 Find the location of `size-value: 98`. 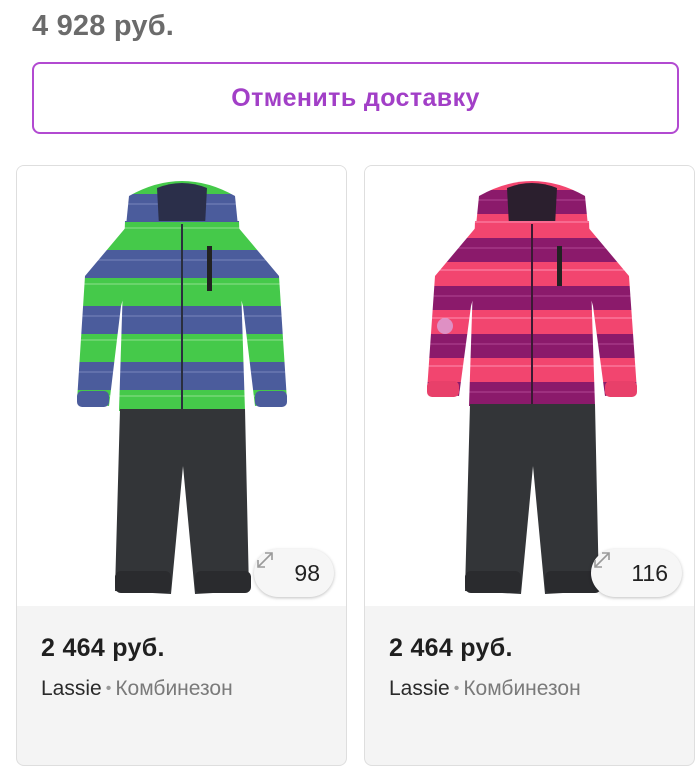

size-value: 98 is located at coordinates (307, 572).